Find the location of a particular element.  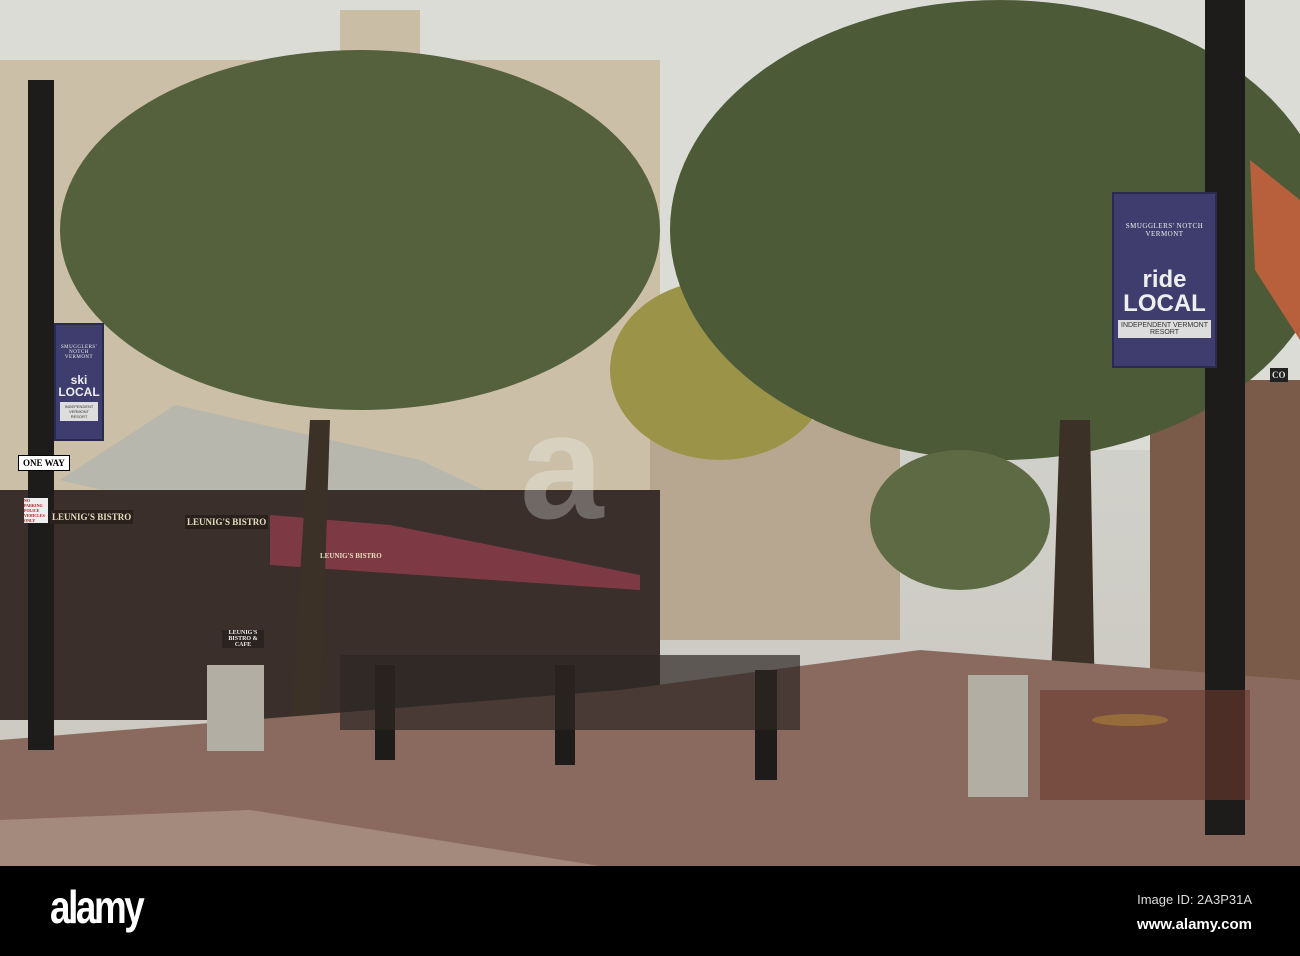

bistro-sign-left: LEUNIG'S BISTRO is located at coordinates (92, 517).